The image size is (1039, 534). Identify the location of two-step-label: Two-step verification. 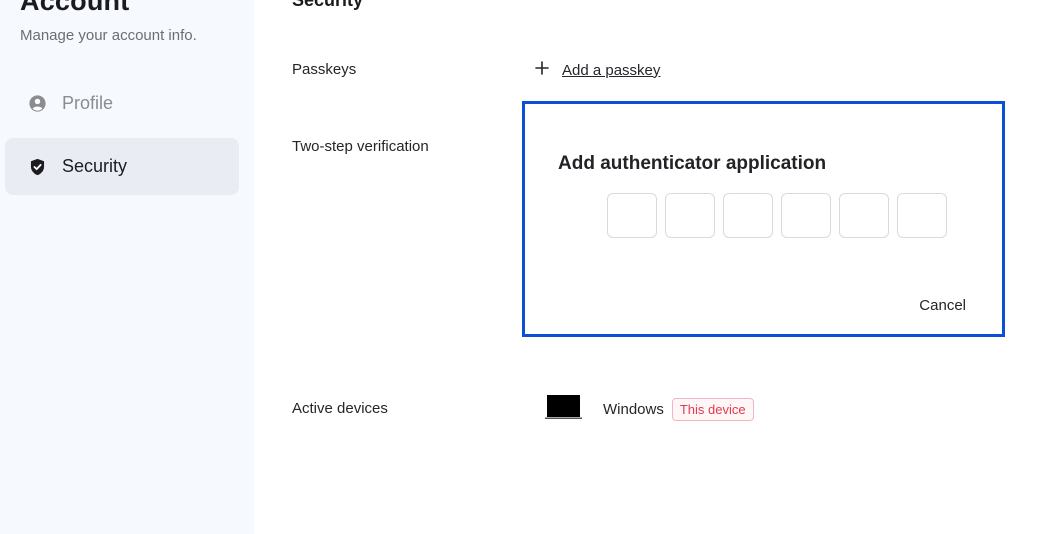
(360, 146).